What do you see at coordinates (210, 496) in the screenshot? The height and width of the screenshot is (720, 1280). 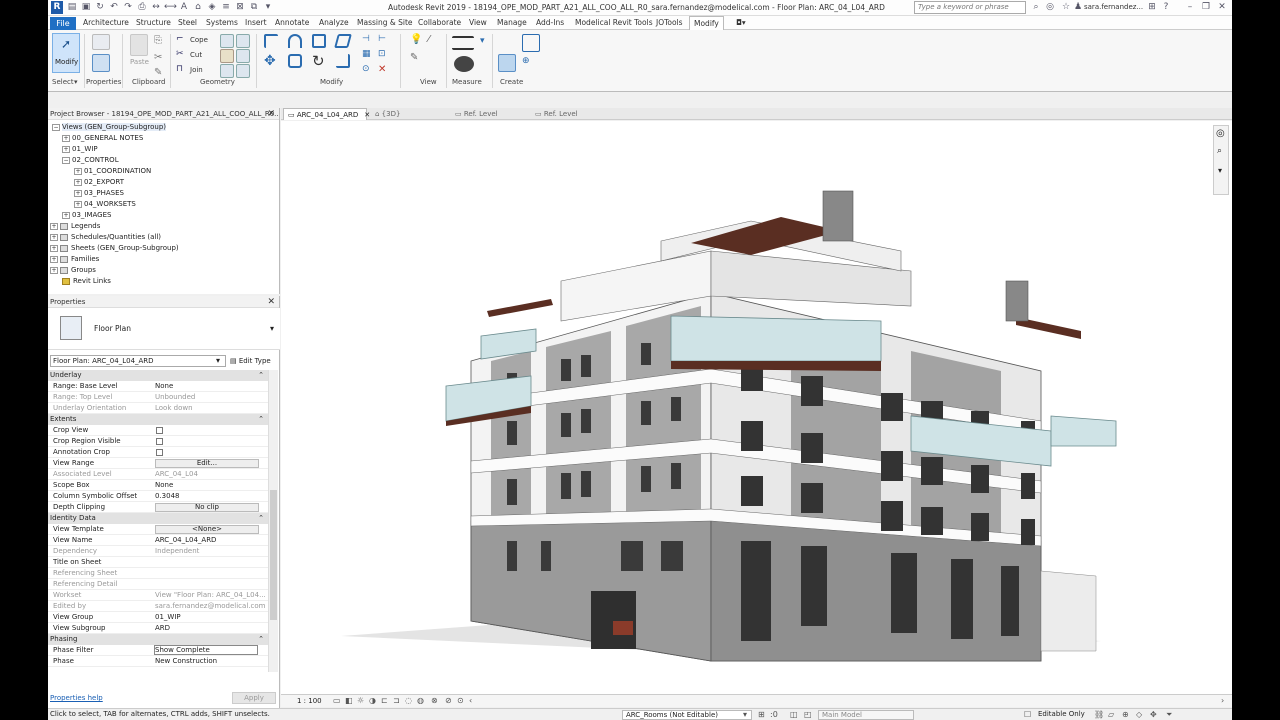 I see `prop-value: 0.3048` at bounding box center [210, 496].